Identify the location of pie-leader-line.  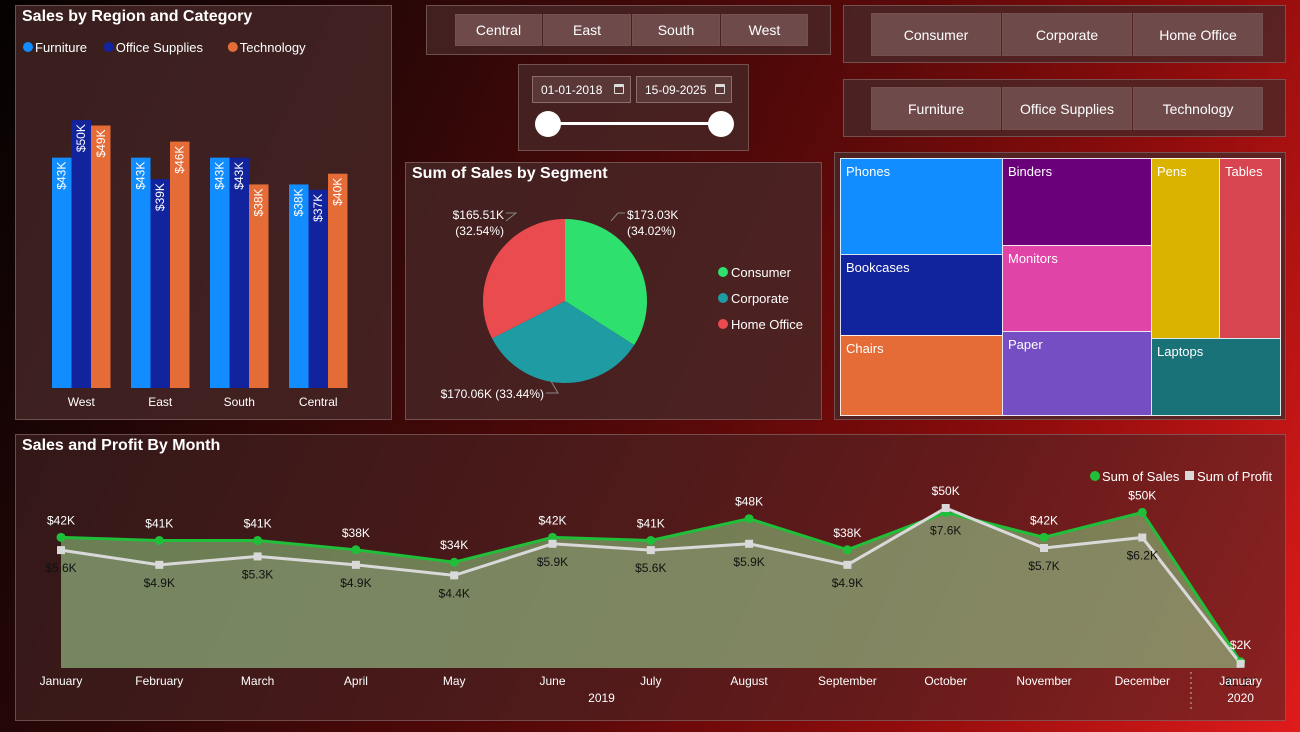
(617, 217).